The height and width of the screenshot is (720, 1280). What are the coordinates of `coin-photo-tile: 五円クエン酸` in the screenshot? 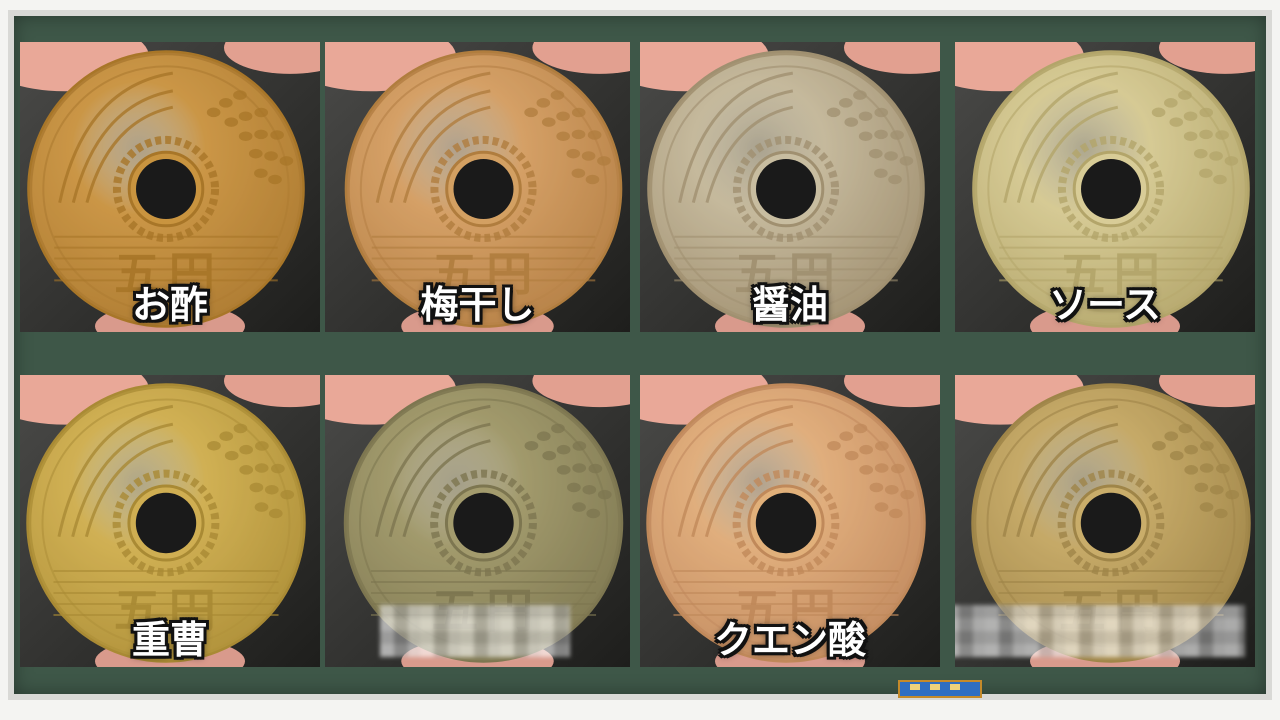 It's located at (790, 521).